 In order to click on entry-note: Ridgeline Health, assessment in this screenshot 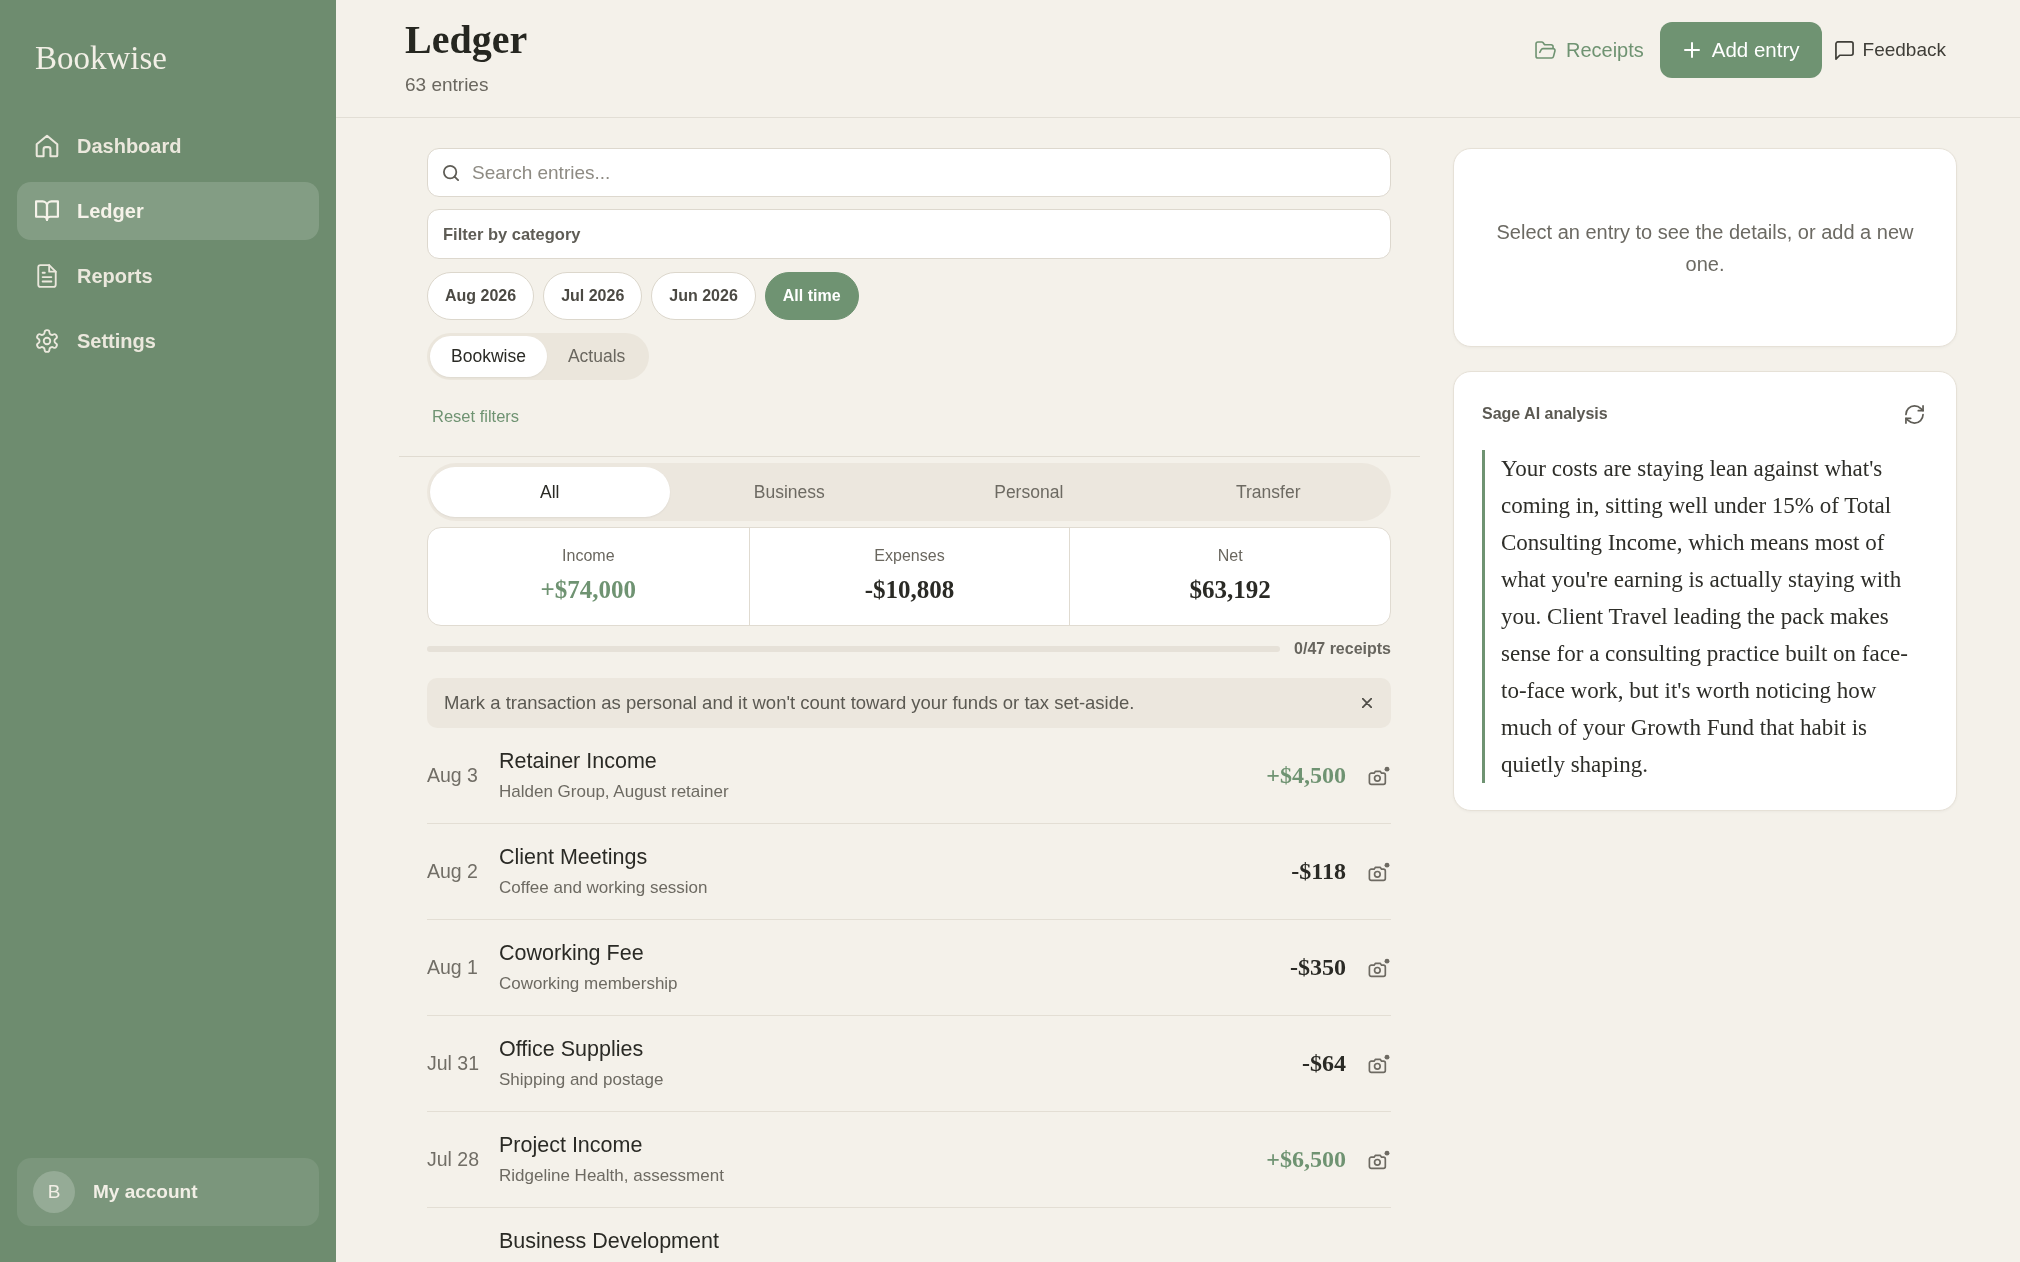, I will do `click(611, 1176)`.